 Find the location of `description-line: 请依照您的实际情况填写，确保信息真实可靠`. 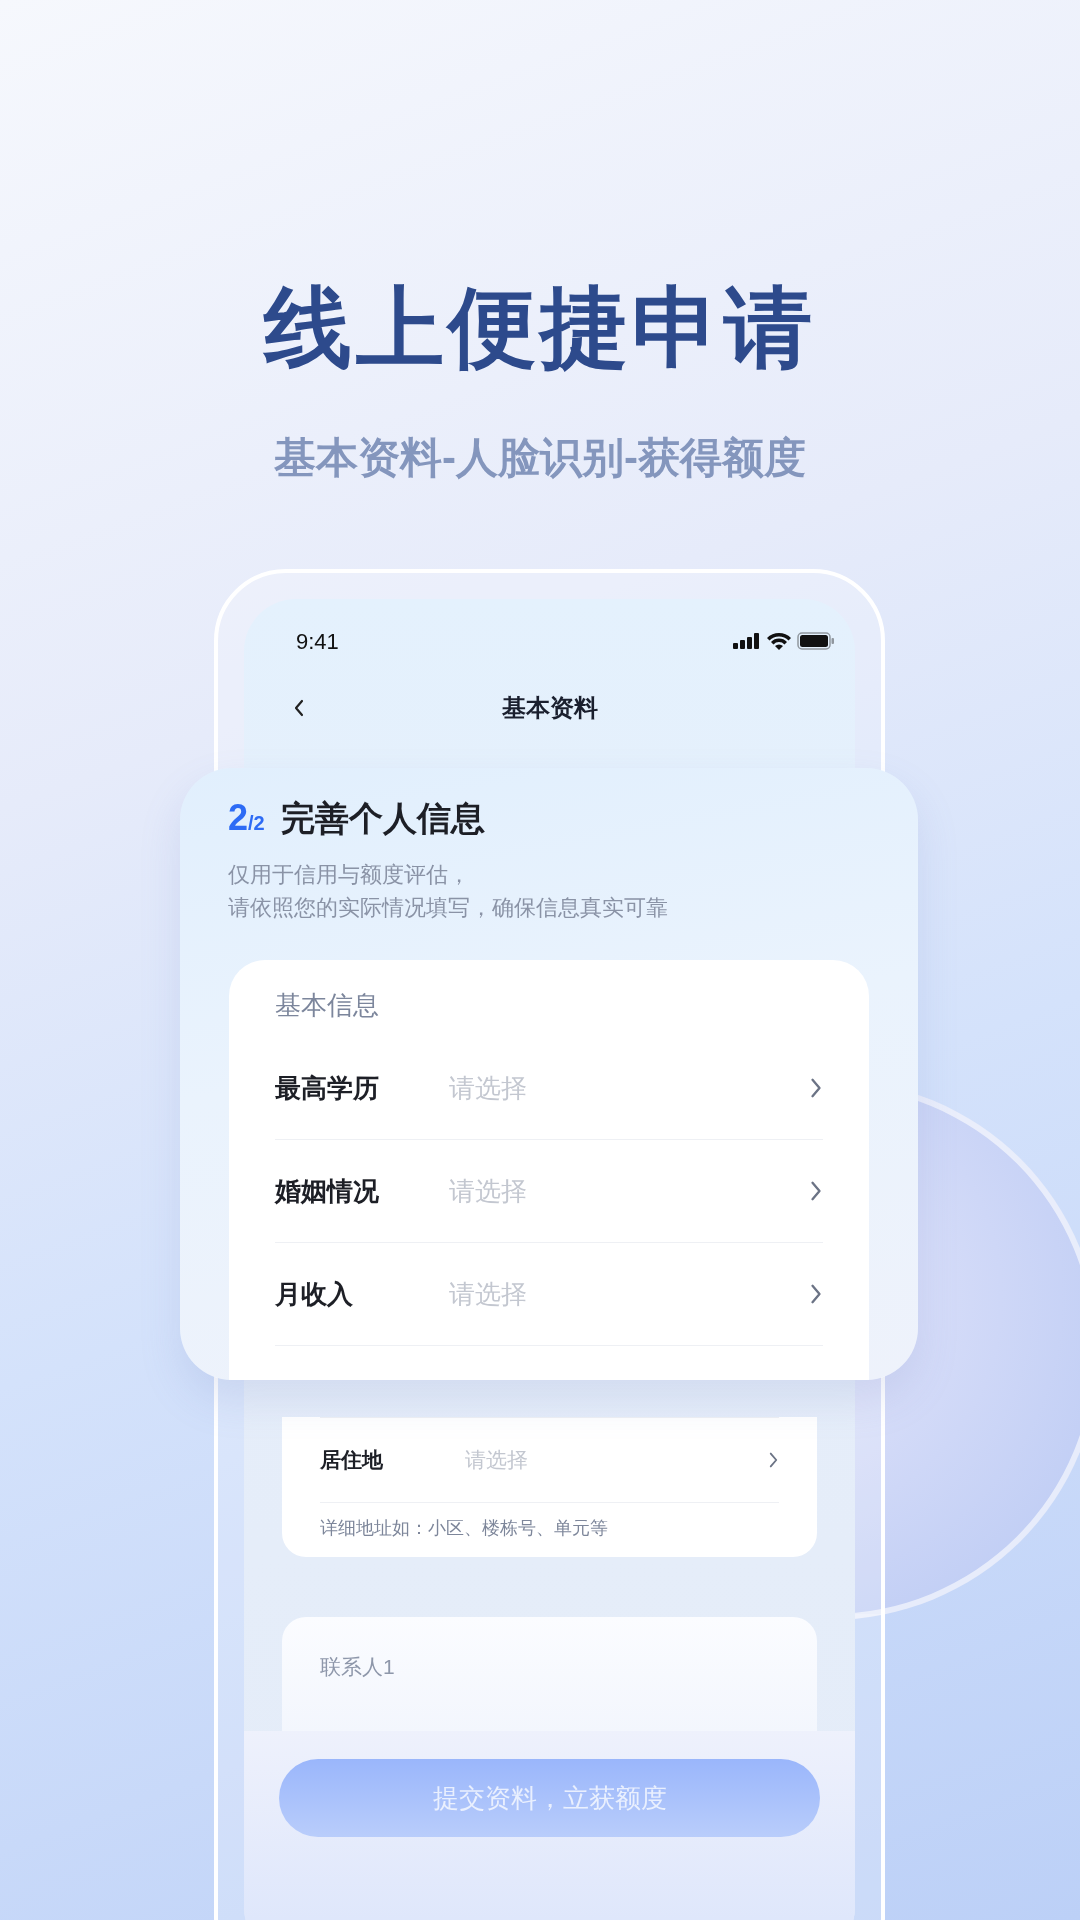

description-line: 请依照您的实际情况填写，确保信息真实可靠 is located at coordinates (448, 908).